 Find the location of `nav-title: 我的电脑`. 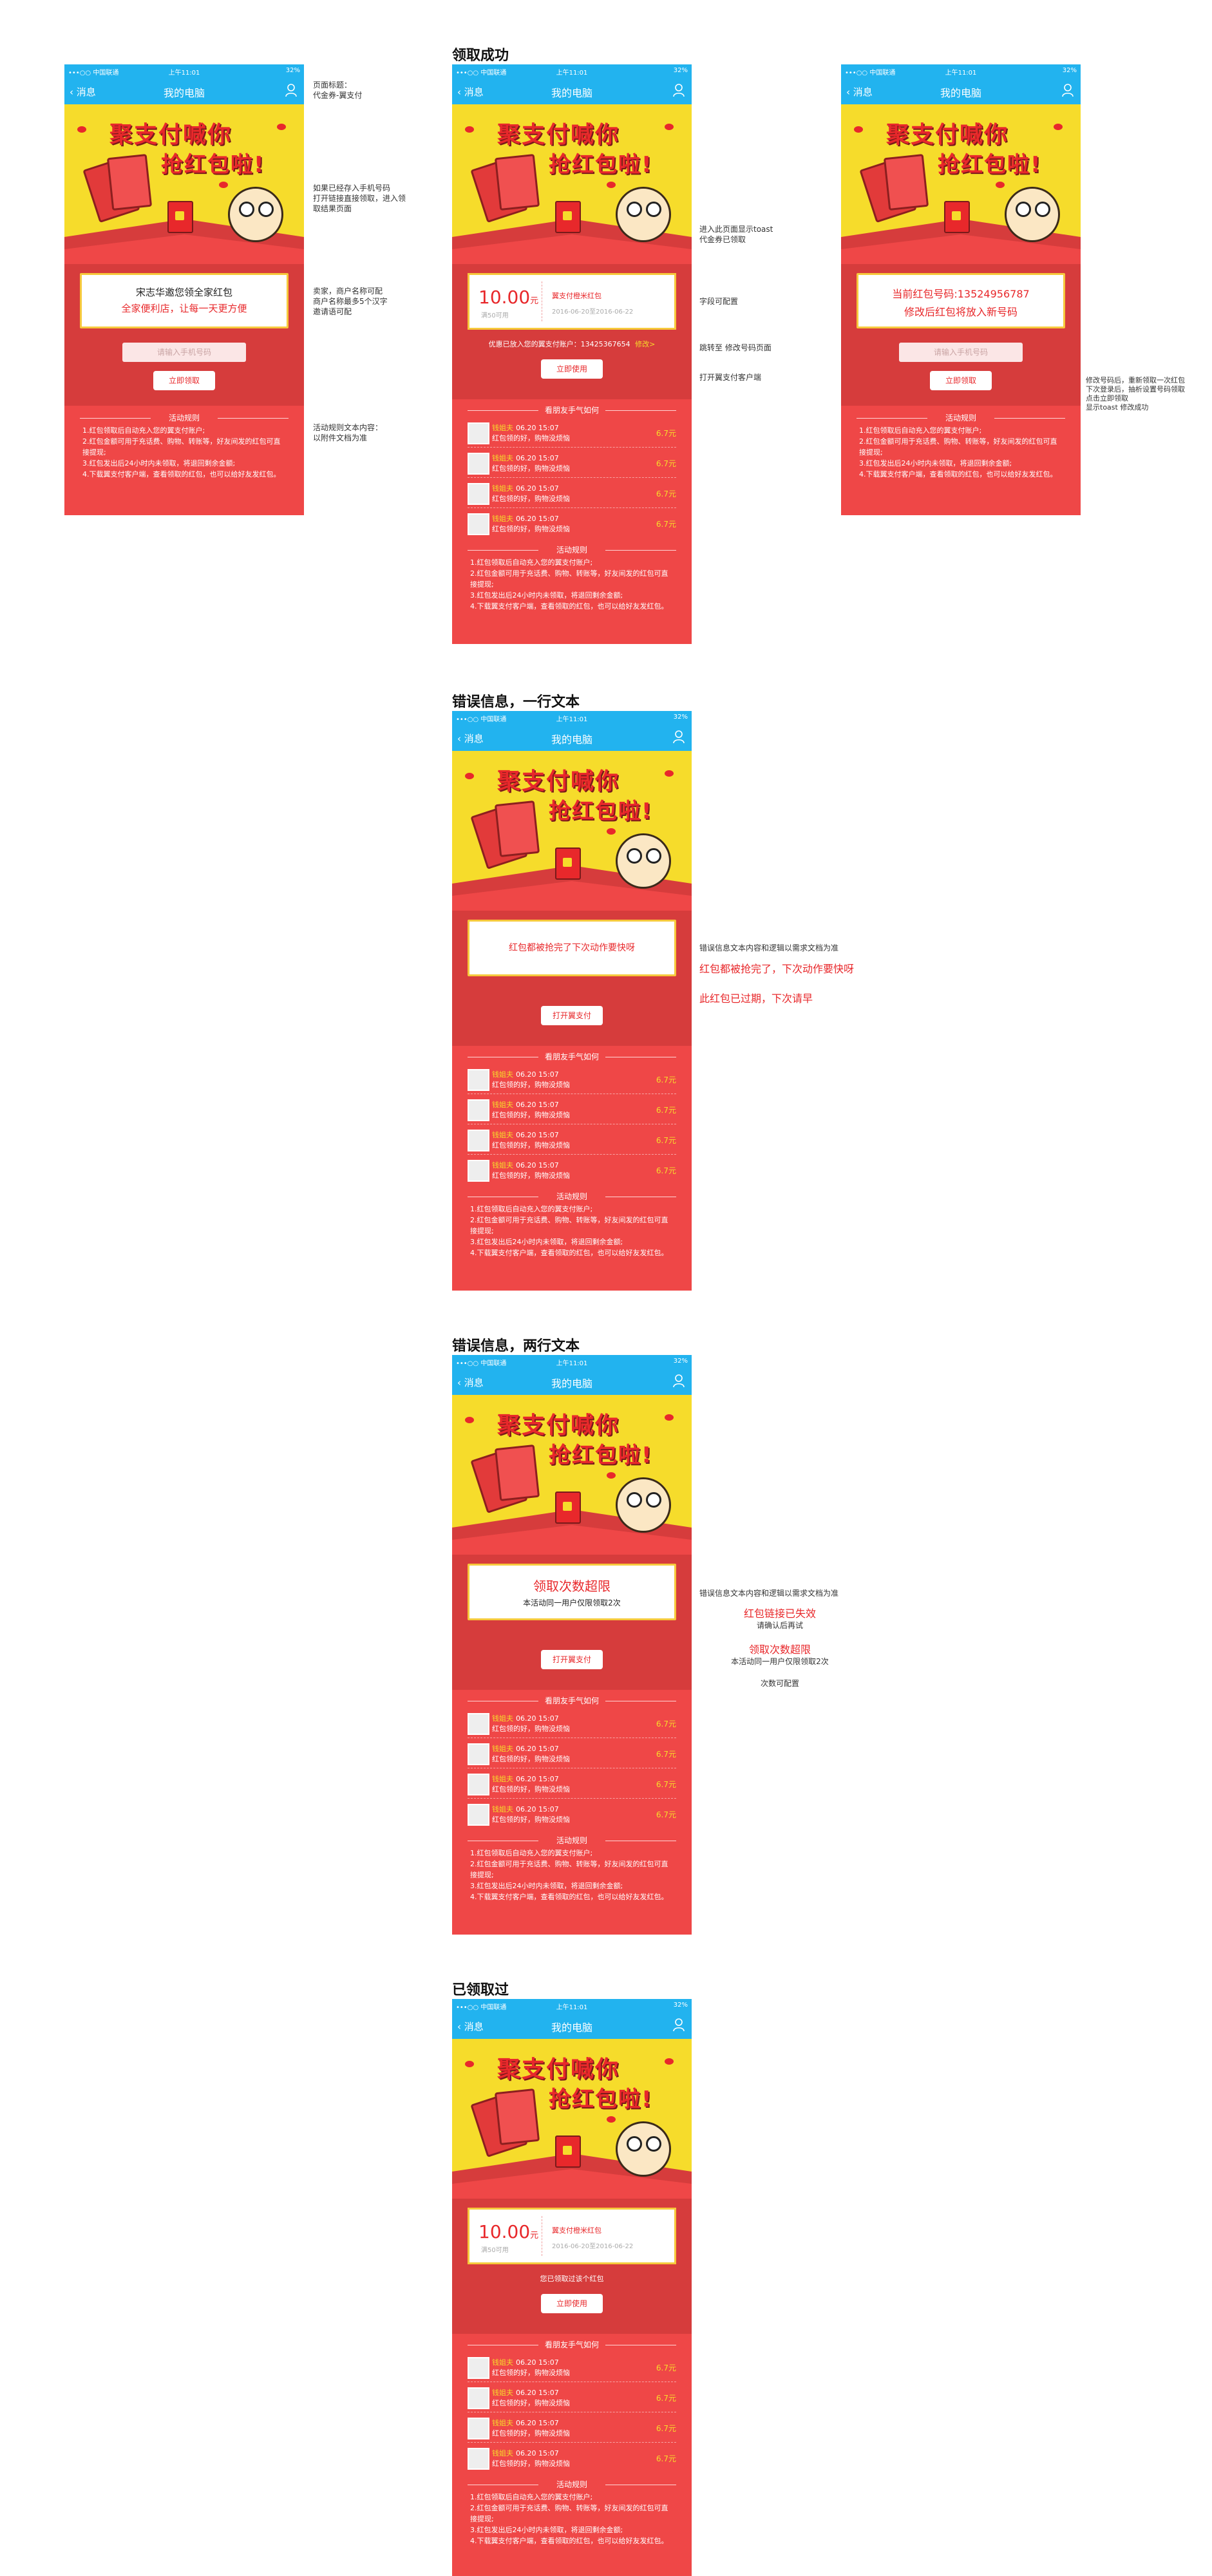

nav-title: 我的电脑 is located at coordinates (184, 93).